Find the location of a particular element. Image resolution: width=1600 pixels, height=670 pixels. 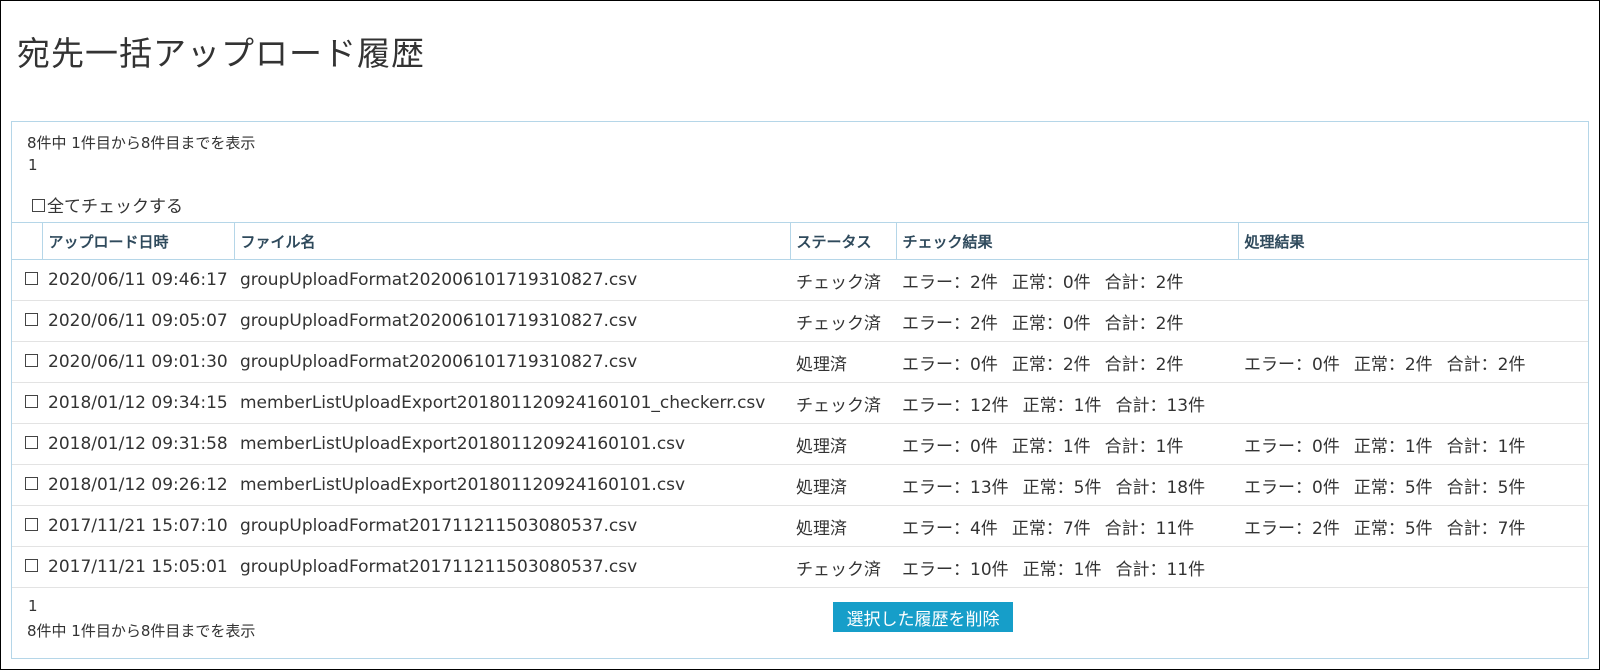

col-header-process-result: 処理結果 is located at coordinates (1412, 241).